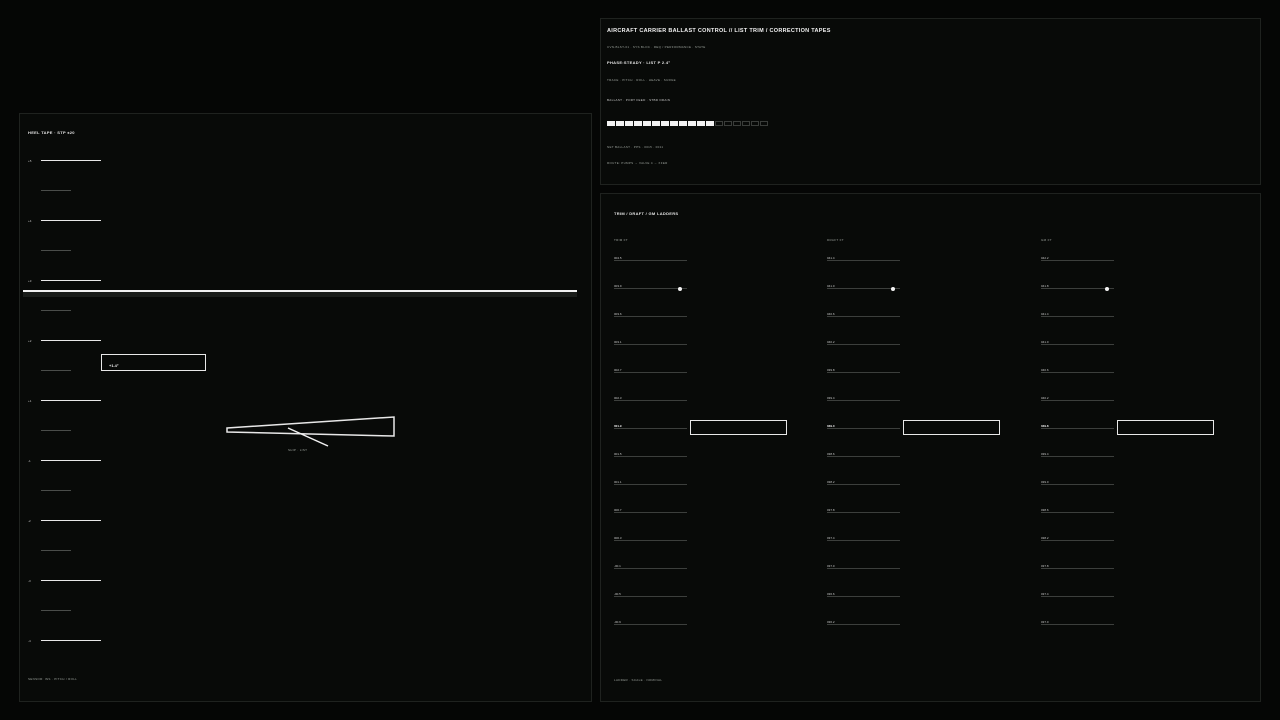 This screenshot has height=720, width=1280. Describe the element at coordinates (641, 80) in the screenshot. I see `trace-channels: TRACE · PITCH · ROLL · HEAVE · SURGE` at that location.